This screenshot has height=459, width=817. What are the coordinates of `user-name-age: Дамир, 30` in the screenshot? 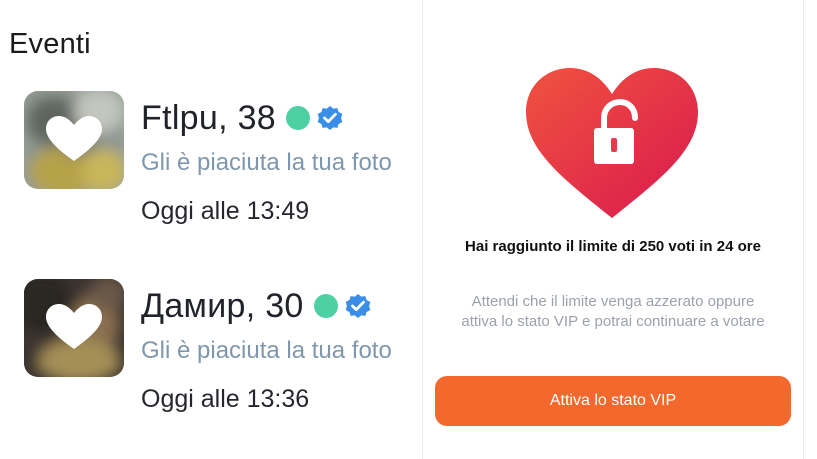 It's located at (222, 306).